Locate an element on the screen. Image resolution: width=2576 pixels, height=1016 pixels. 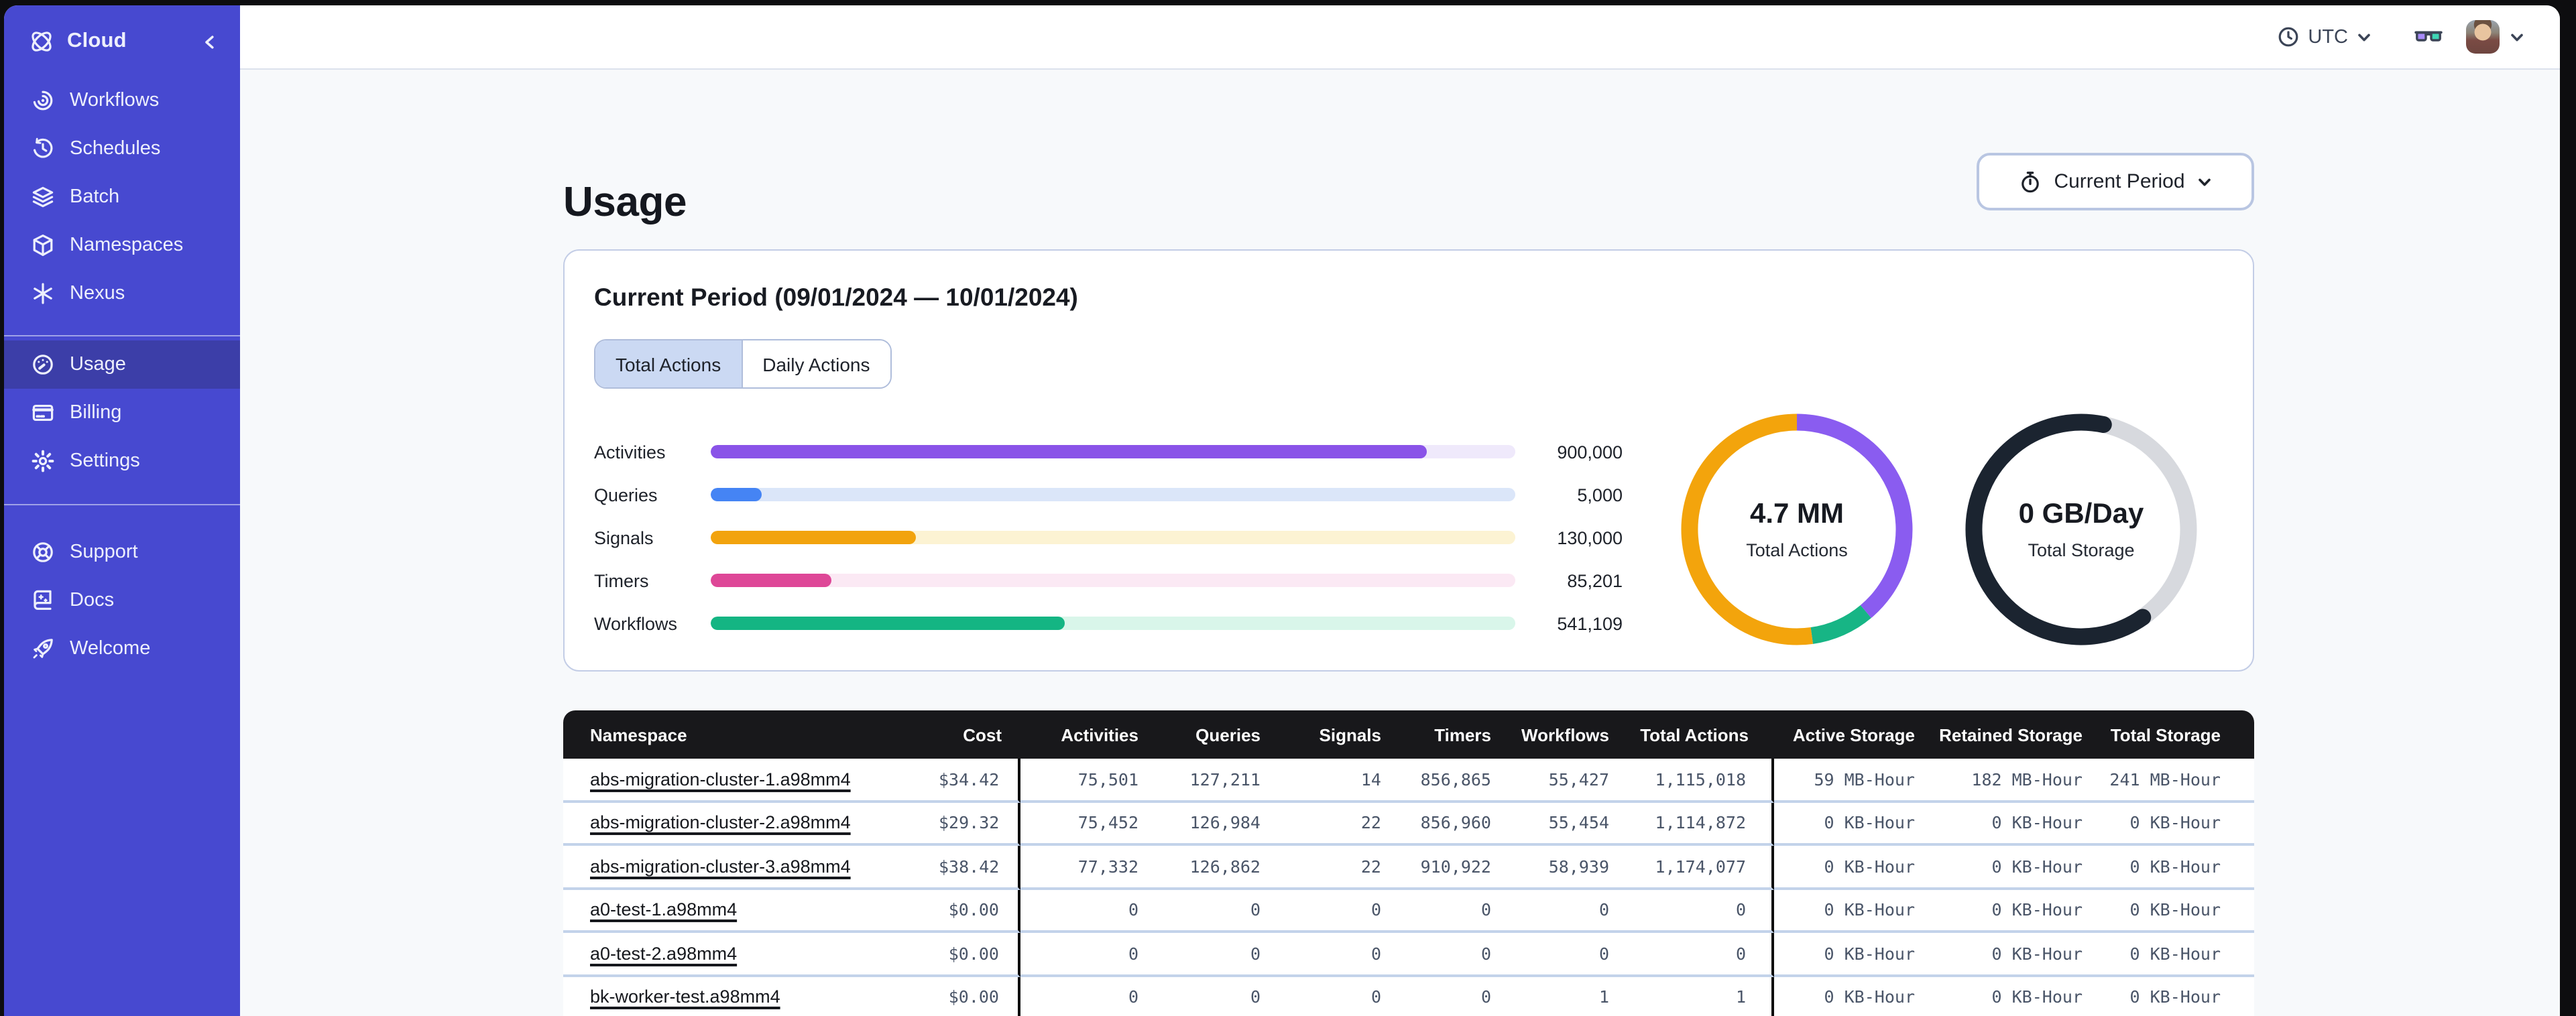
bar-row-workflows: Workflows 541,109 is located at coordinates (1108, 623).